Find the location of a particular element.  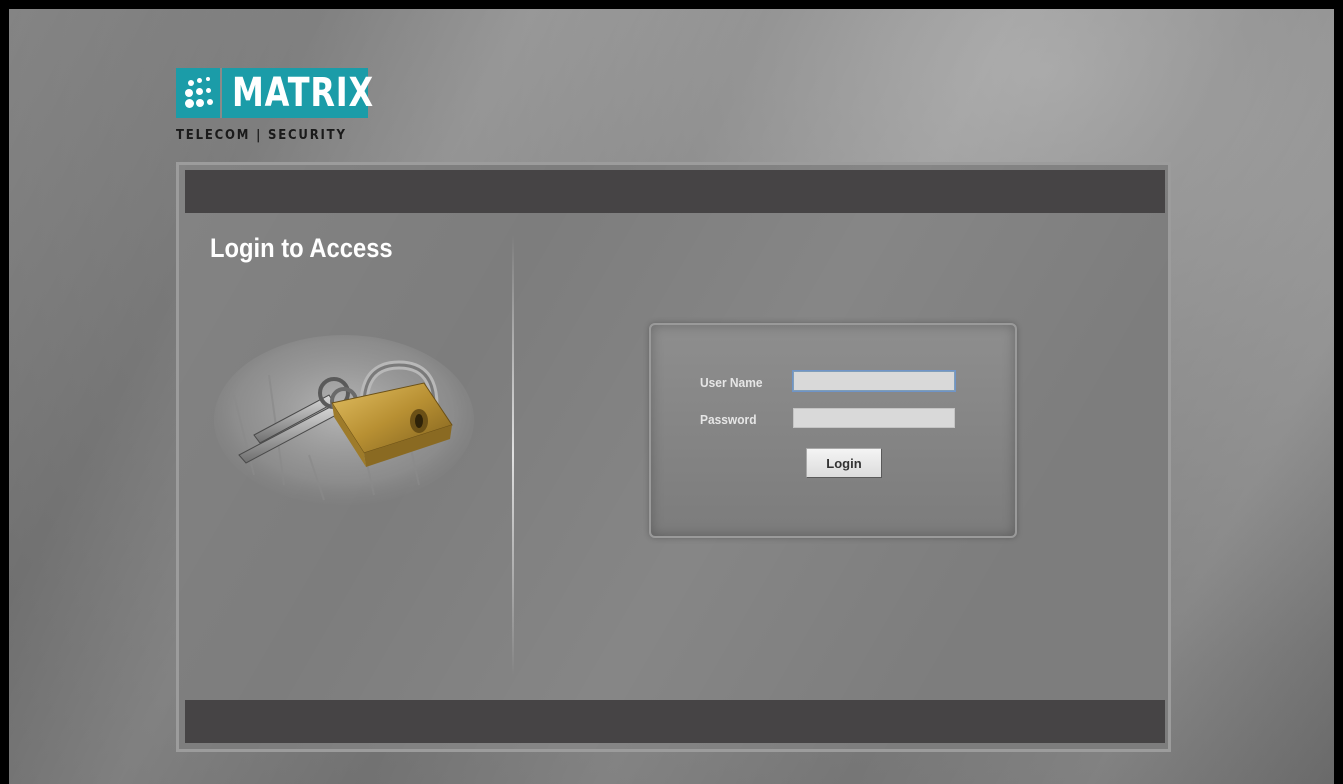

padlock-keys-icon is located at coordinates (344, 420).